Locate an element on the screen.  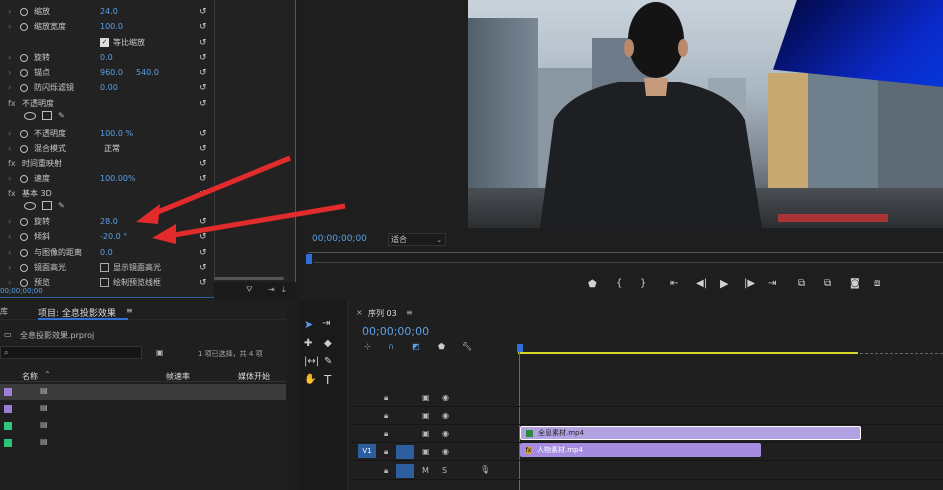
program-scrubber-track is located at coordinates (625, 252).